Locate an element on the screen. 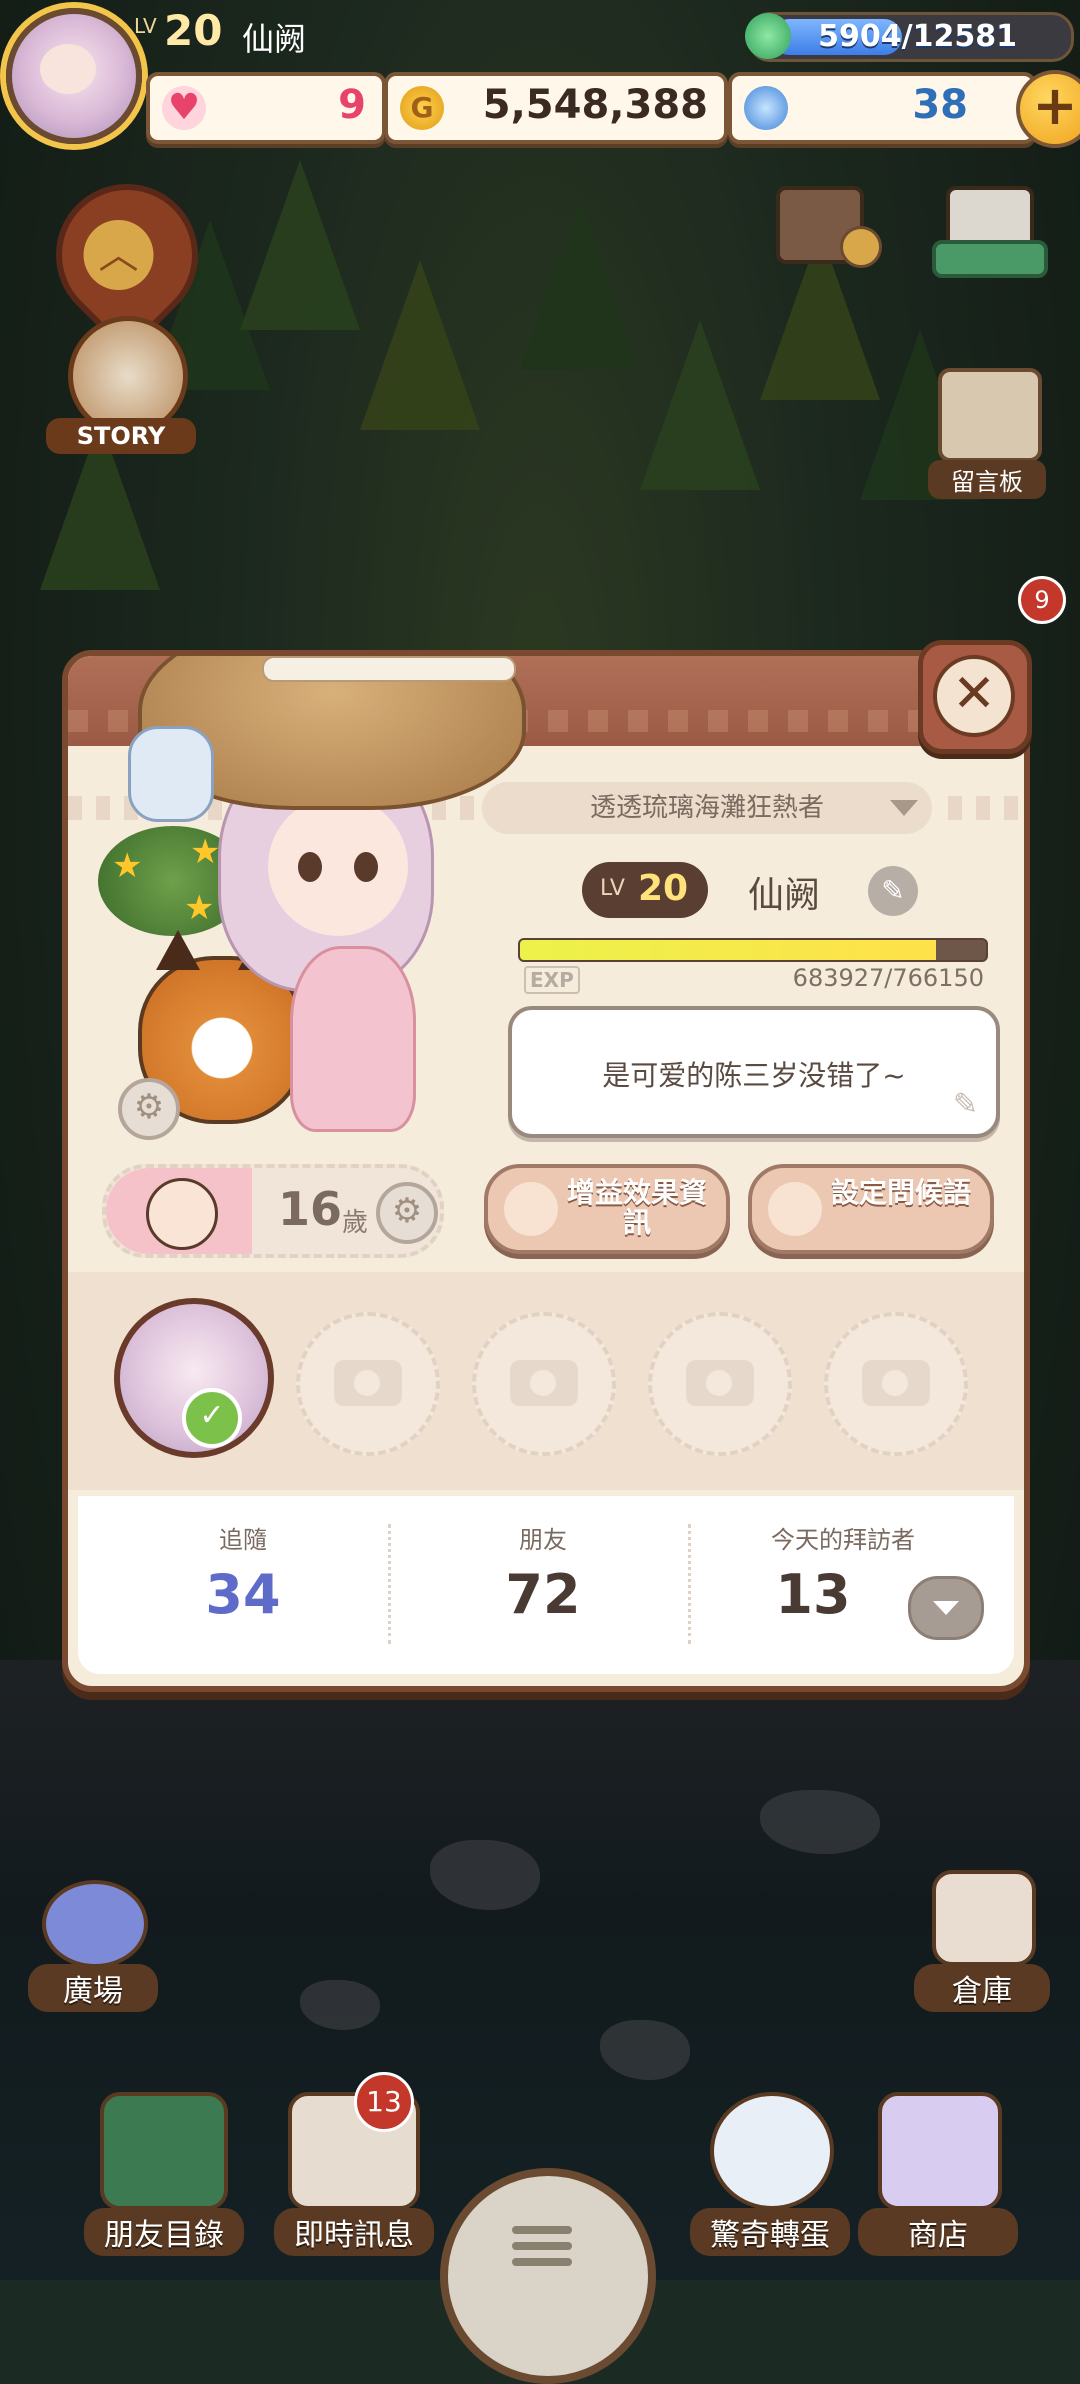 The width and height of the screenshot is (1080, 2384). title-selector: 透透琉璃海灘狂熱者 is located at coordinates (707, 808).